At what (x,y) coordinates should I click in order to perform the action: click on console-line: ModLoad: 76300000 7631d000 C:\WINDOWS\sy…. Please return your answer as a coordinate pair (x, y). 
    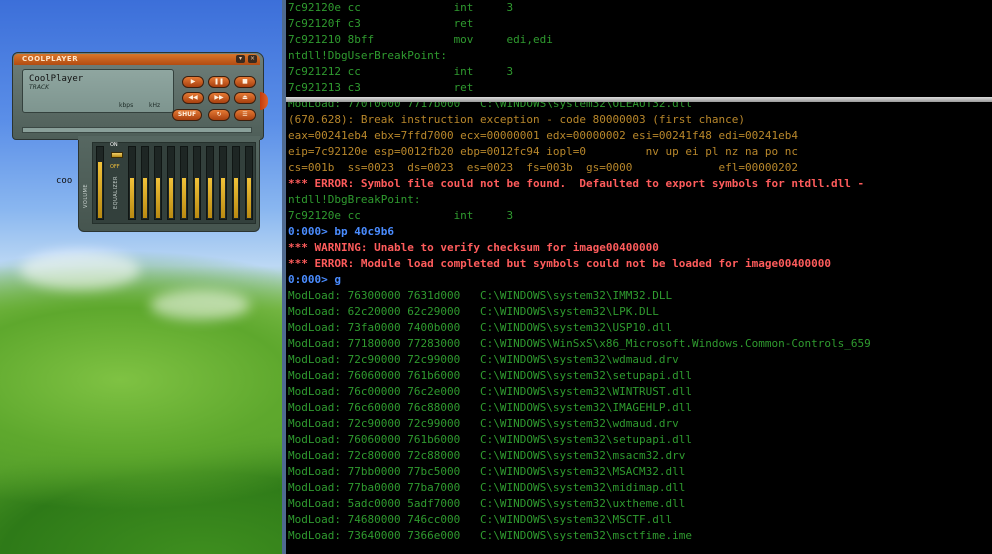
    Looking at the image, I should click on (480, 295).